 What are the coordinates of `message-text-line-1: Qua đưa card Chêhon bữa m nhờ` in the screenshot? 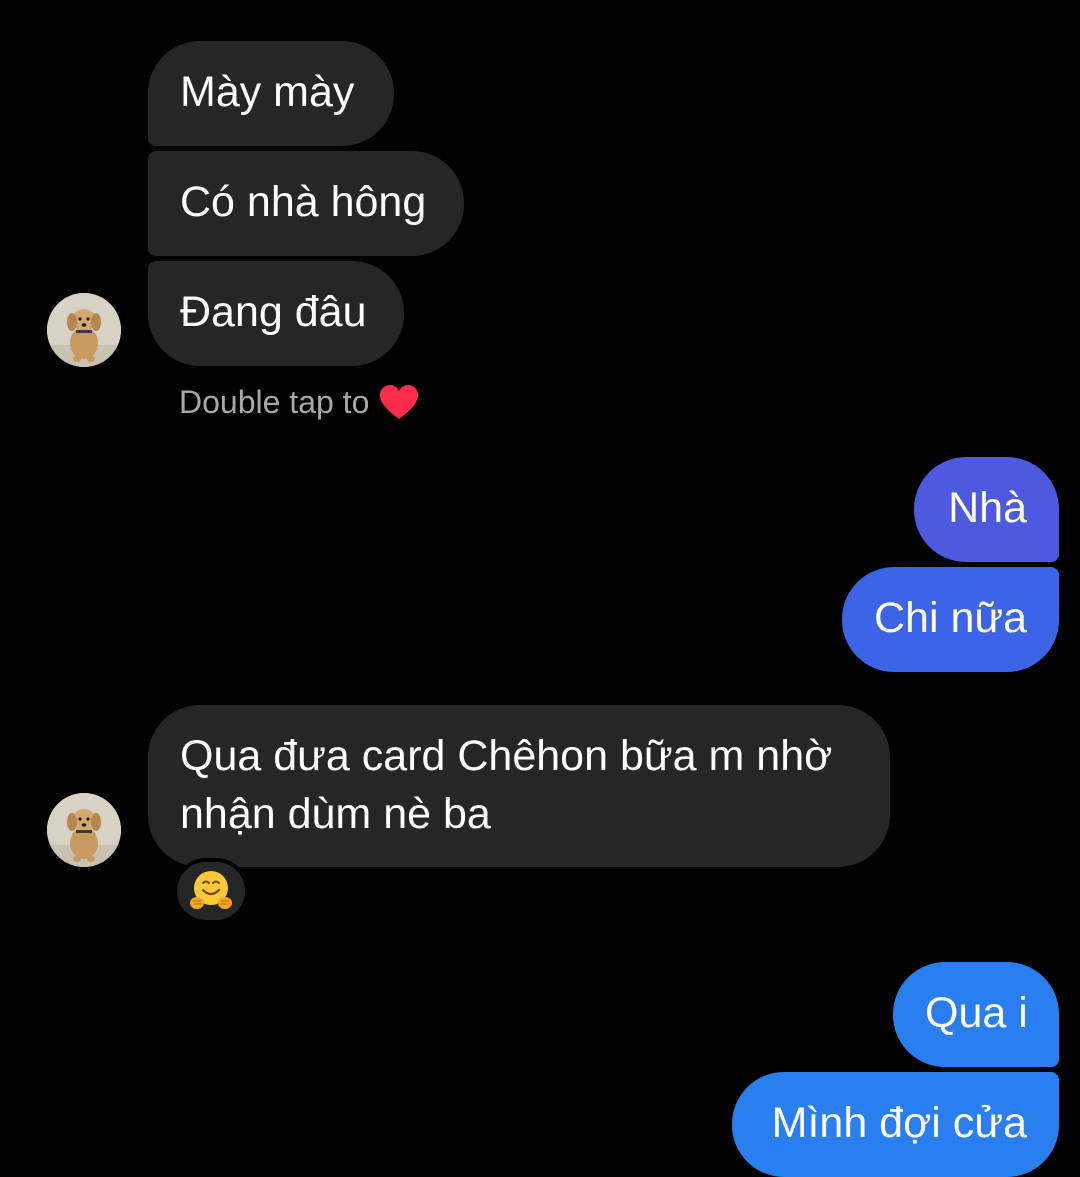 It's located at (506, 756).